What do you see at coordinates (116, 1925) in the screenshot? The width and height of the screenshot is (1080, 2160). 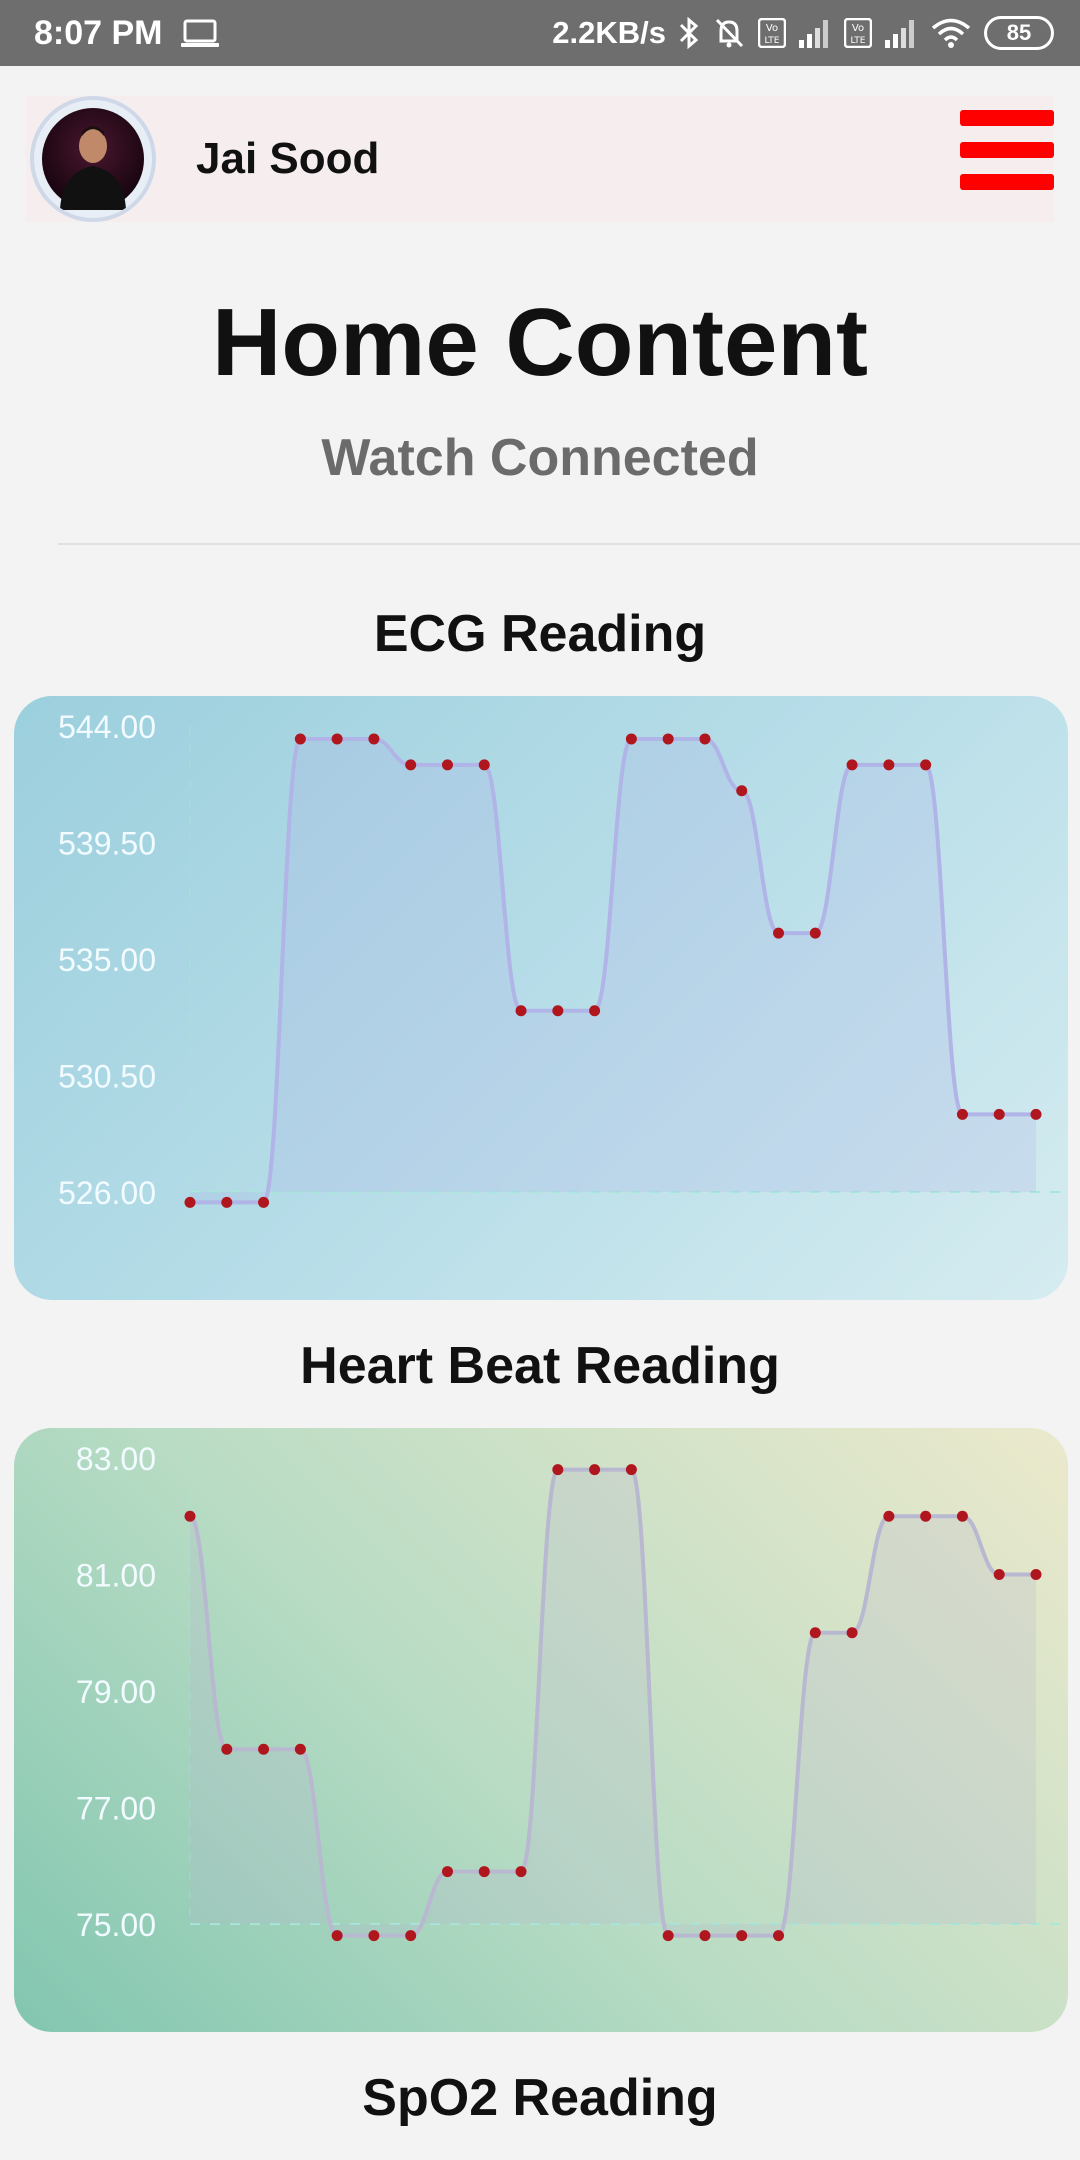 I see `y-tick-label: 75.00` at bounding box center [116, 1925].